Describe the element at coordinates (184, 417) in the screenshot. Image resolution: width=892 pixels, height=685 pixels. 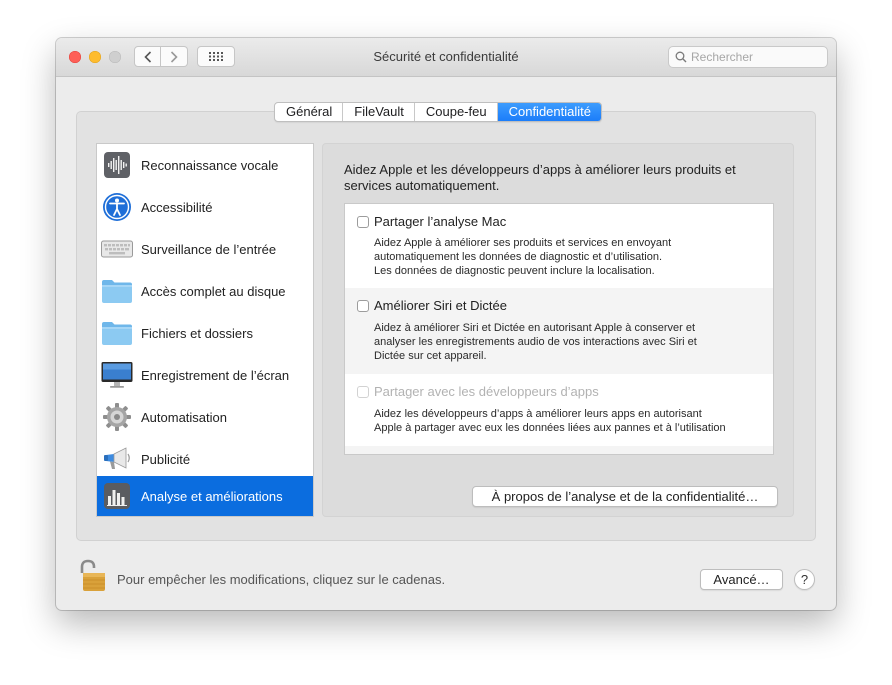
I see `sidebar-item-label: Automatisation` at that location.